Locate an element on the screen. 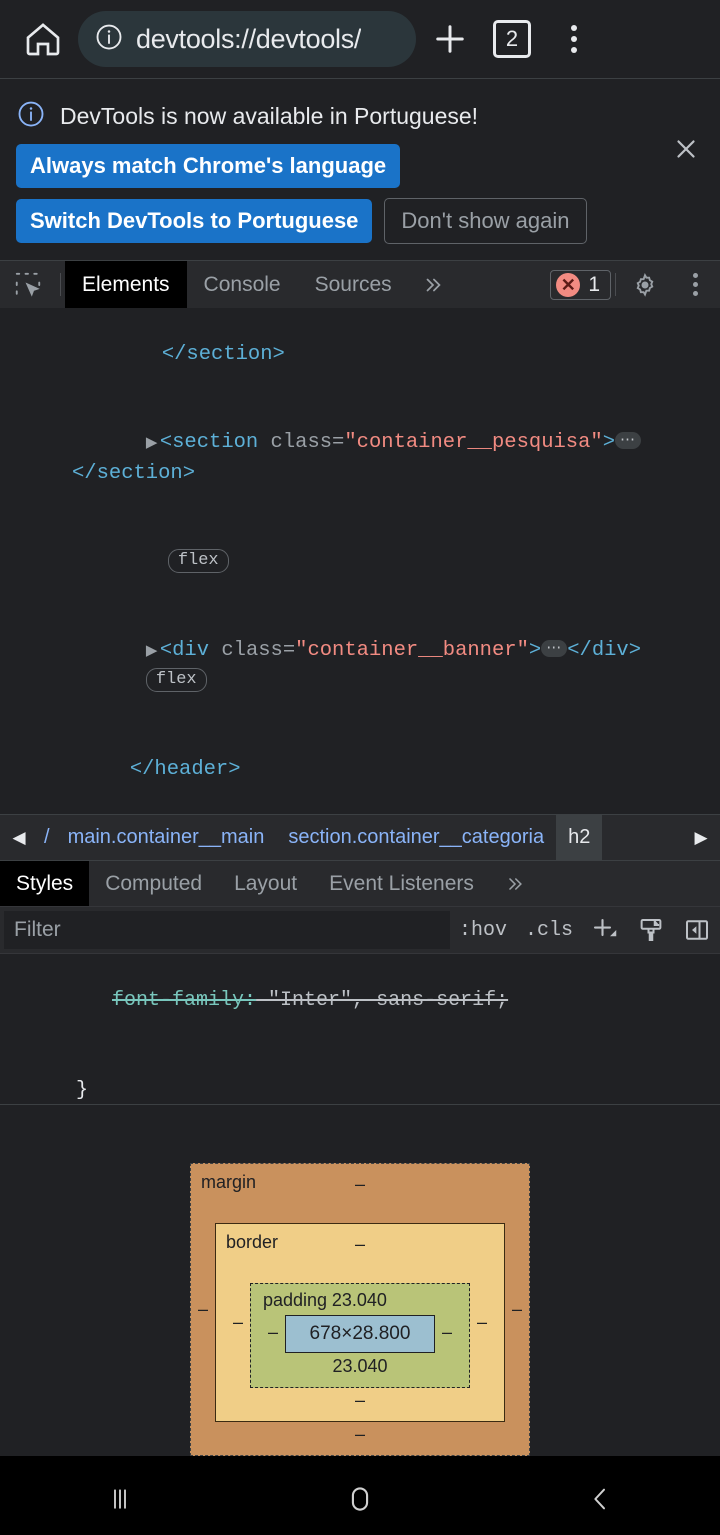 This screenshot has height=1535, width=720. breadcrumb-item-main: main.container__main is located at coordinates (166, 837).